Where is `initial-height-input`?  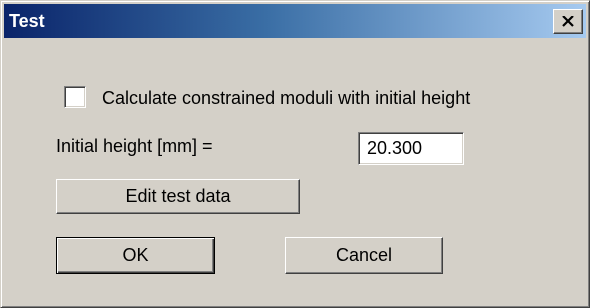 initial-height-input is located at coordinates (411, 148).